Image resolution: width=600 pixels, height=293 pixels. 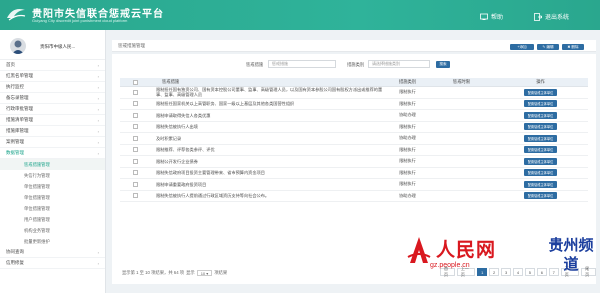 I want to click on measure-cell: 限制申请取得失信人各类优惠, so click(x=183, y=115).